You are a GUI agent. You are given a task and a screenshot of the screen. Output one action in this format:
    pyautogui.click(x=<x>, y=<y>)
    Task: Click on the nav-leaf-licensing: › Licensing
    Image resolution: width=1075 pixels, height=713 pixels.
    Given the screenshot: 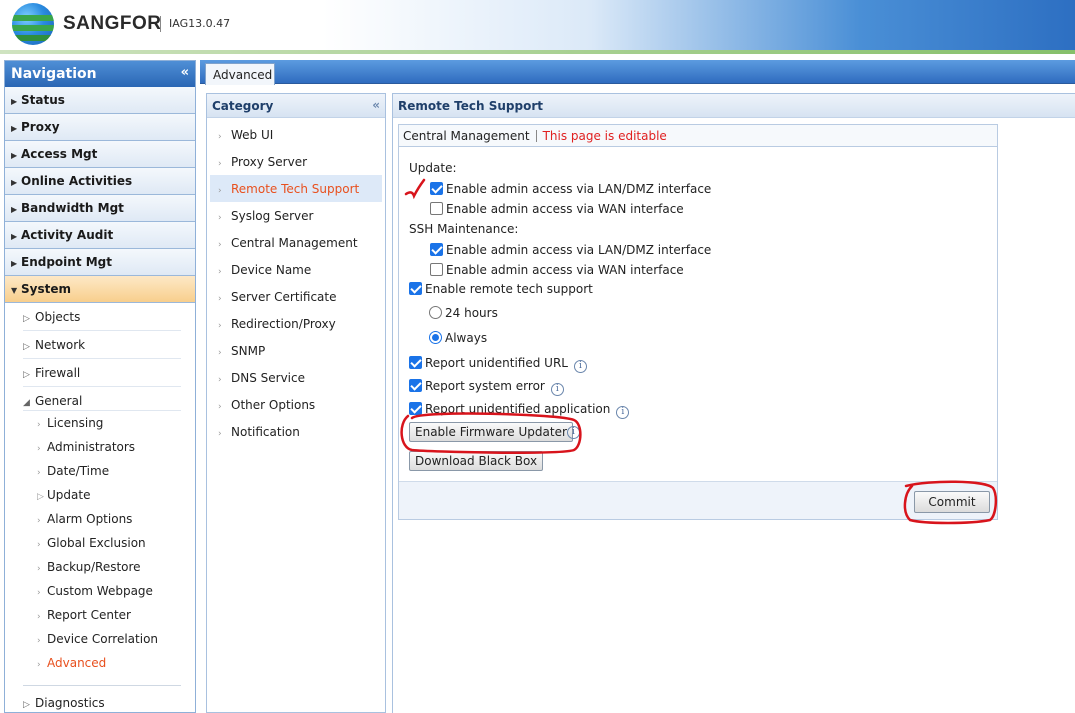 What is the action you would take?
    pyautogui.click(x=100, y=423)
    